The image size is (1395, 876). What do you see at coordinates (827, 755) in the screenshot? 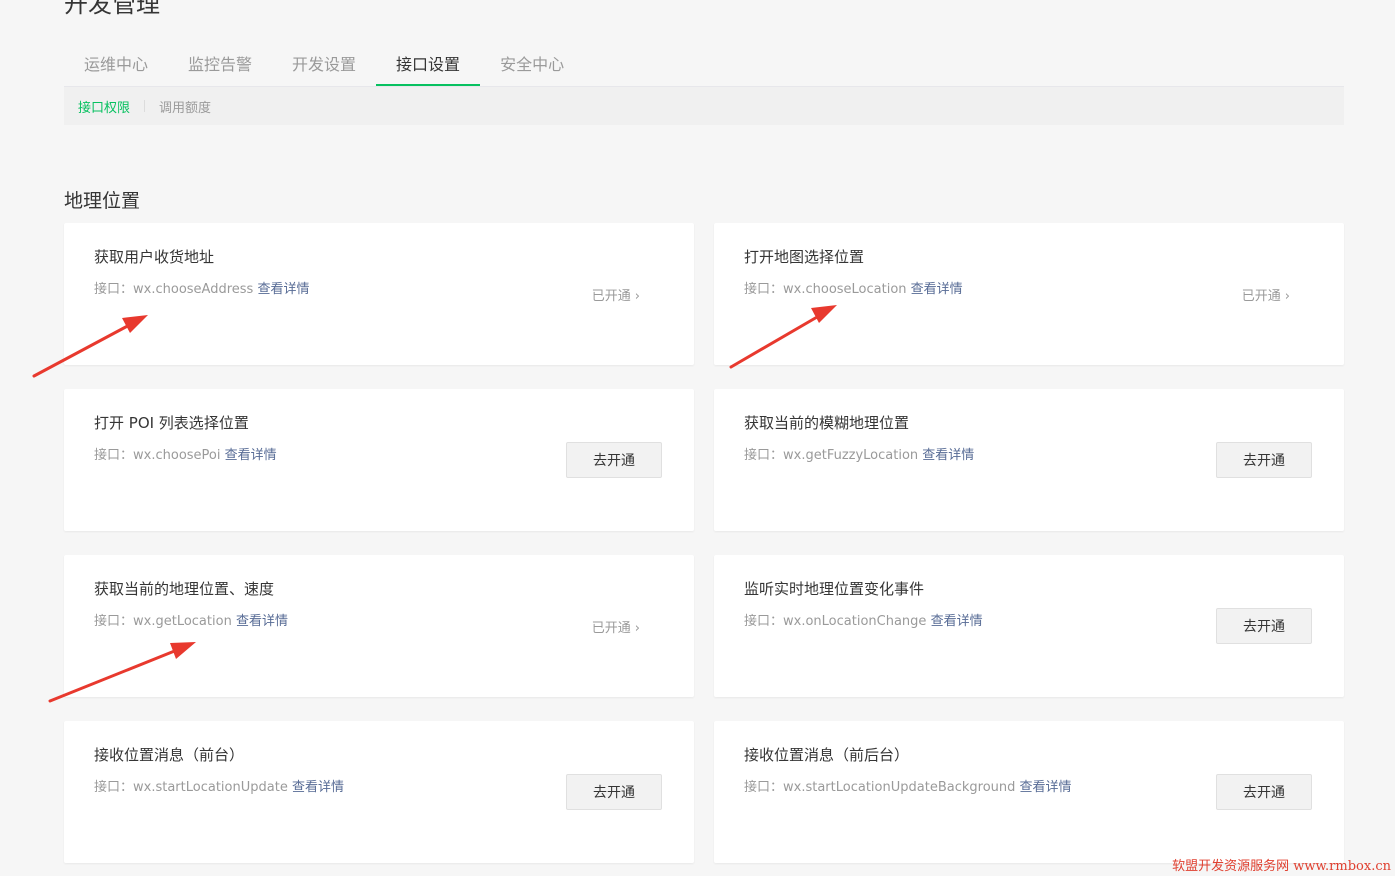
I see `card-title: 接收位置消息（前后台）` at bounding box center [827, 755].